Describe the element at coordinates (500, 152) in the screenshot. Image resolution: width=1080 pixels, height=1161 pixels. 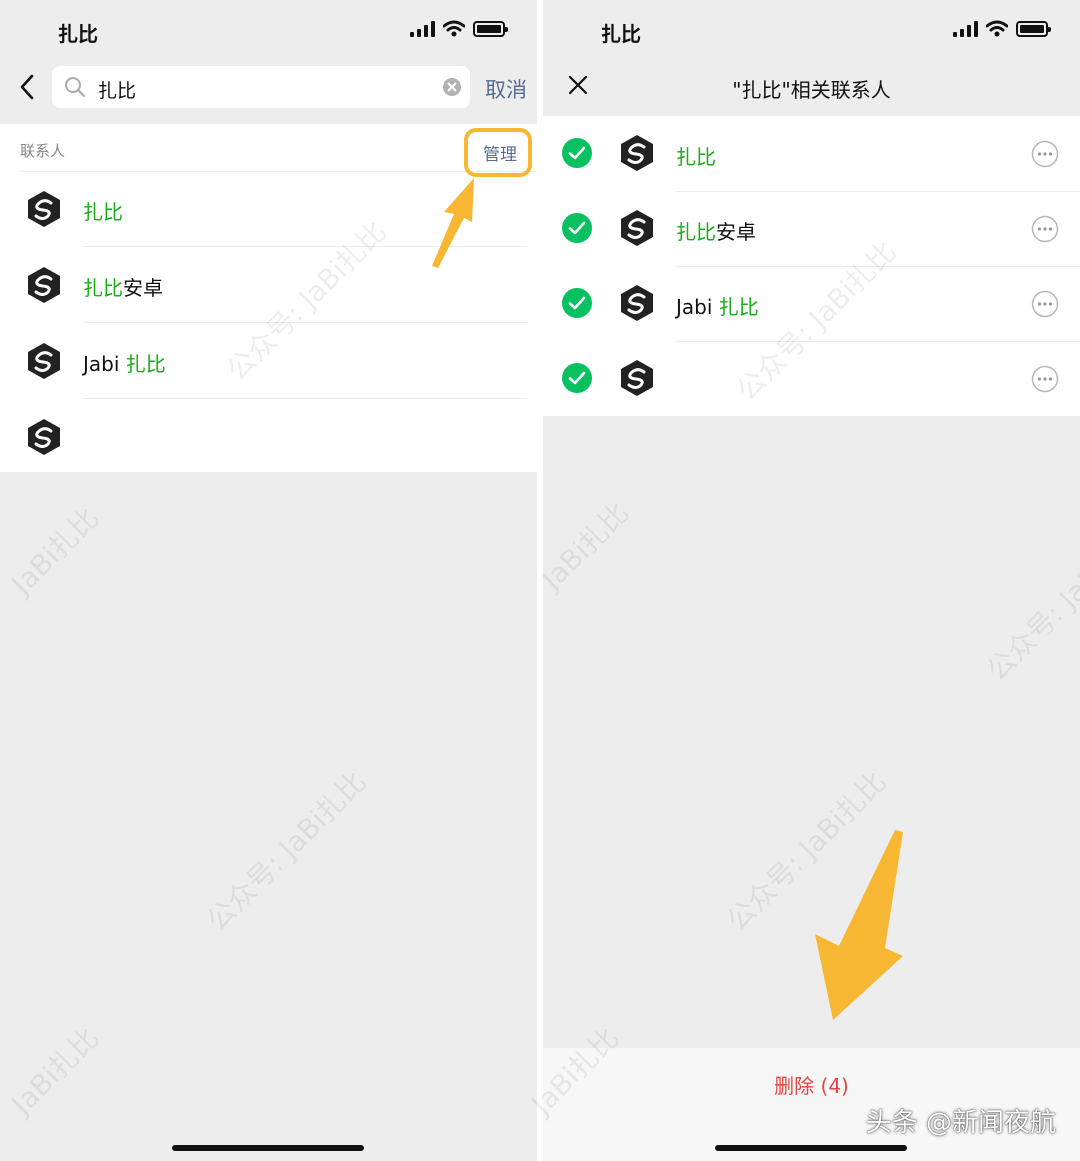
I see `manage-button: 管理` at that location.